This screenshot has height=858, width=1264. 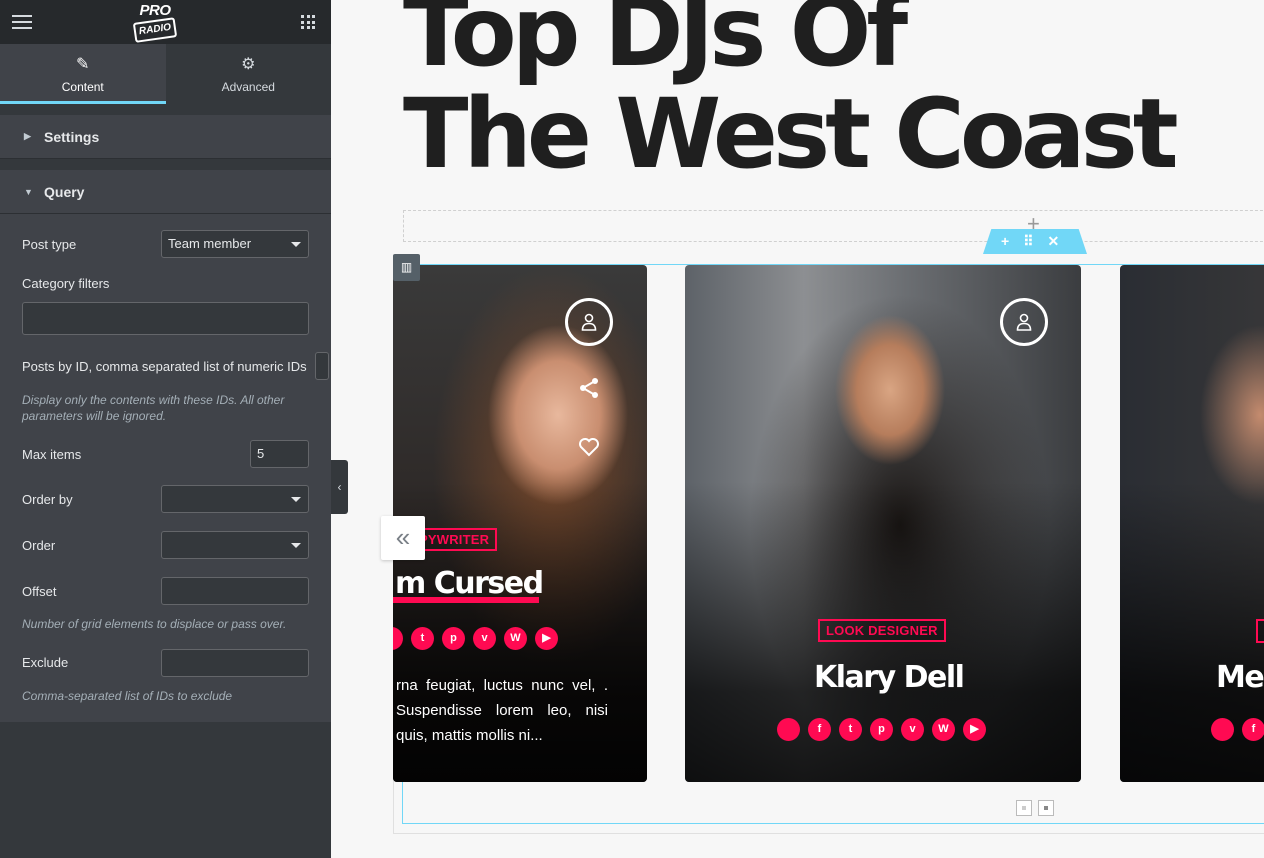 What do you see at coordinates (165, 192) in the screenshot?
I see `section-query: ▼ Query` at bounding box center [165, 192].